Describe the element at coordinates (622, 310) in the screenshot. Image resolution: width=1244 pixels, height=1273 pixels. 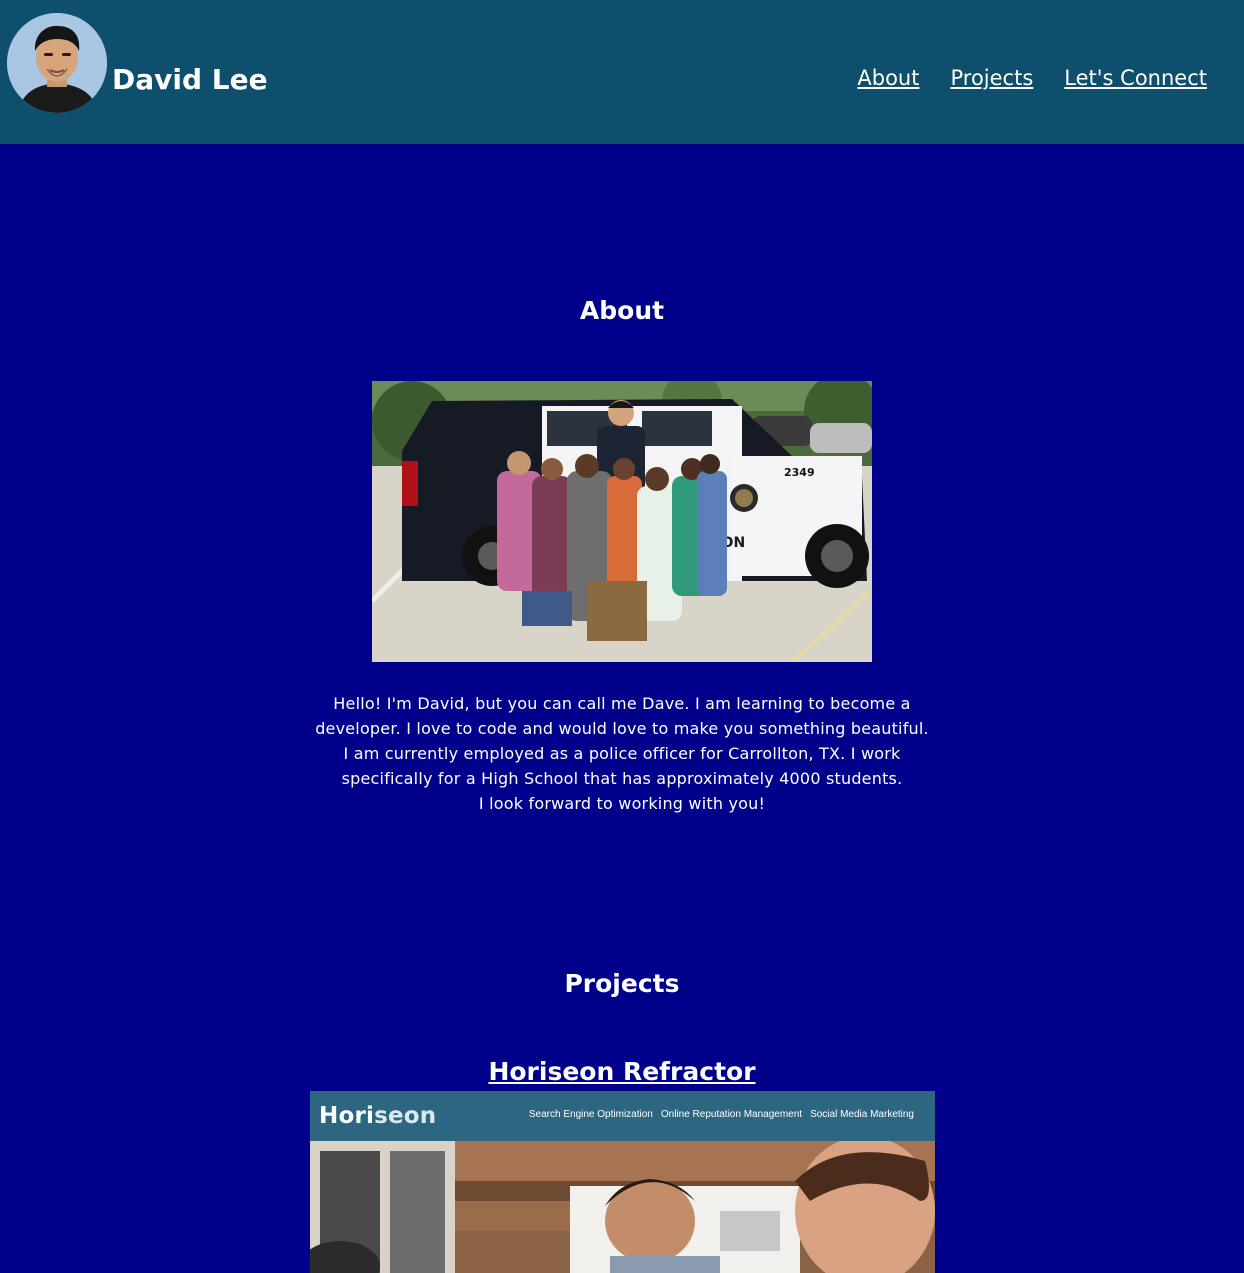
I see `about-heading: About` at that location.